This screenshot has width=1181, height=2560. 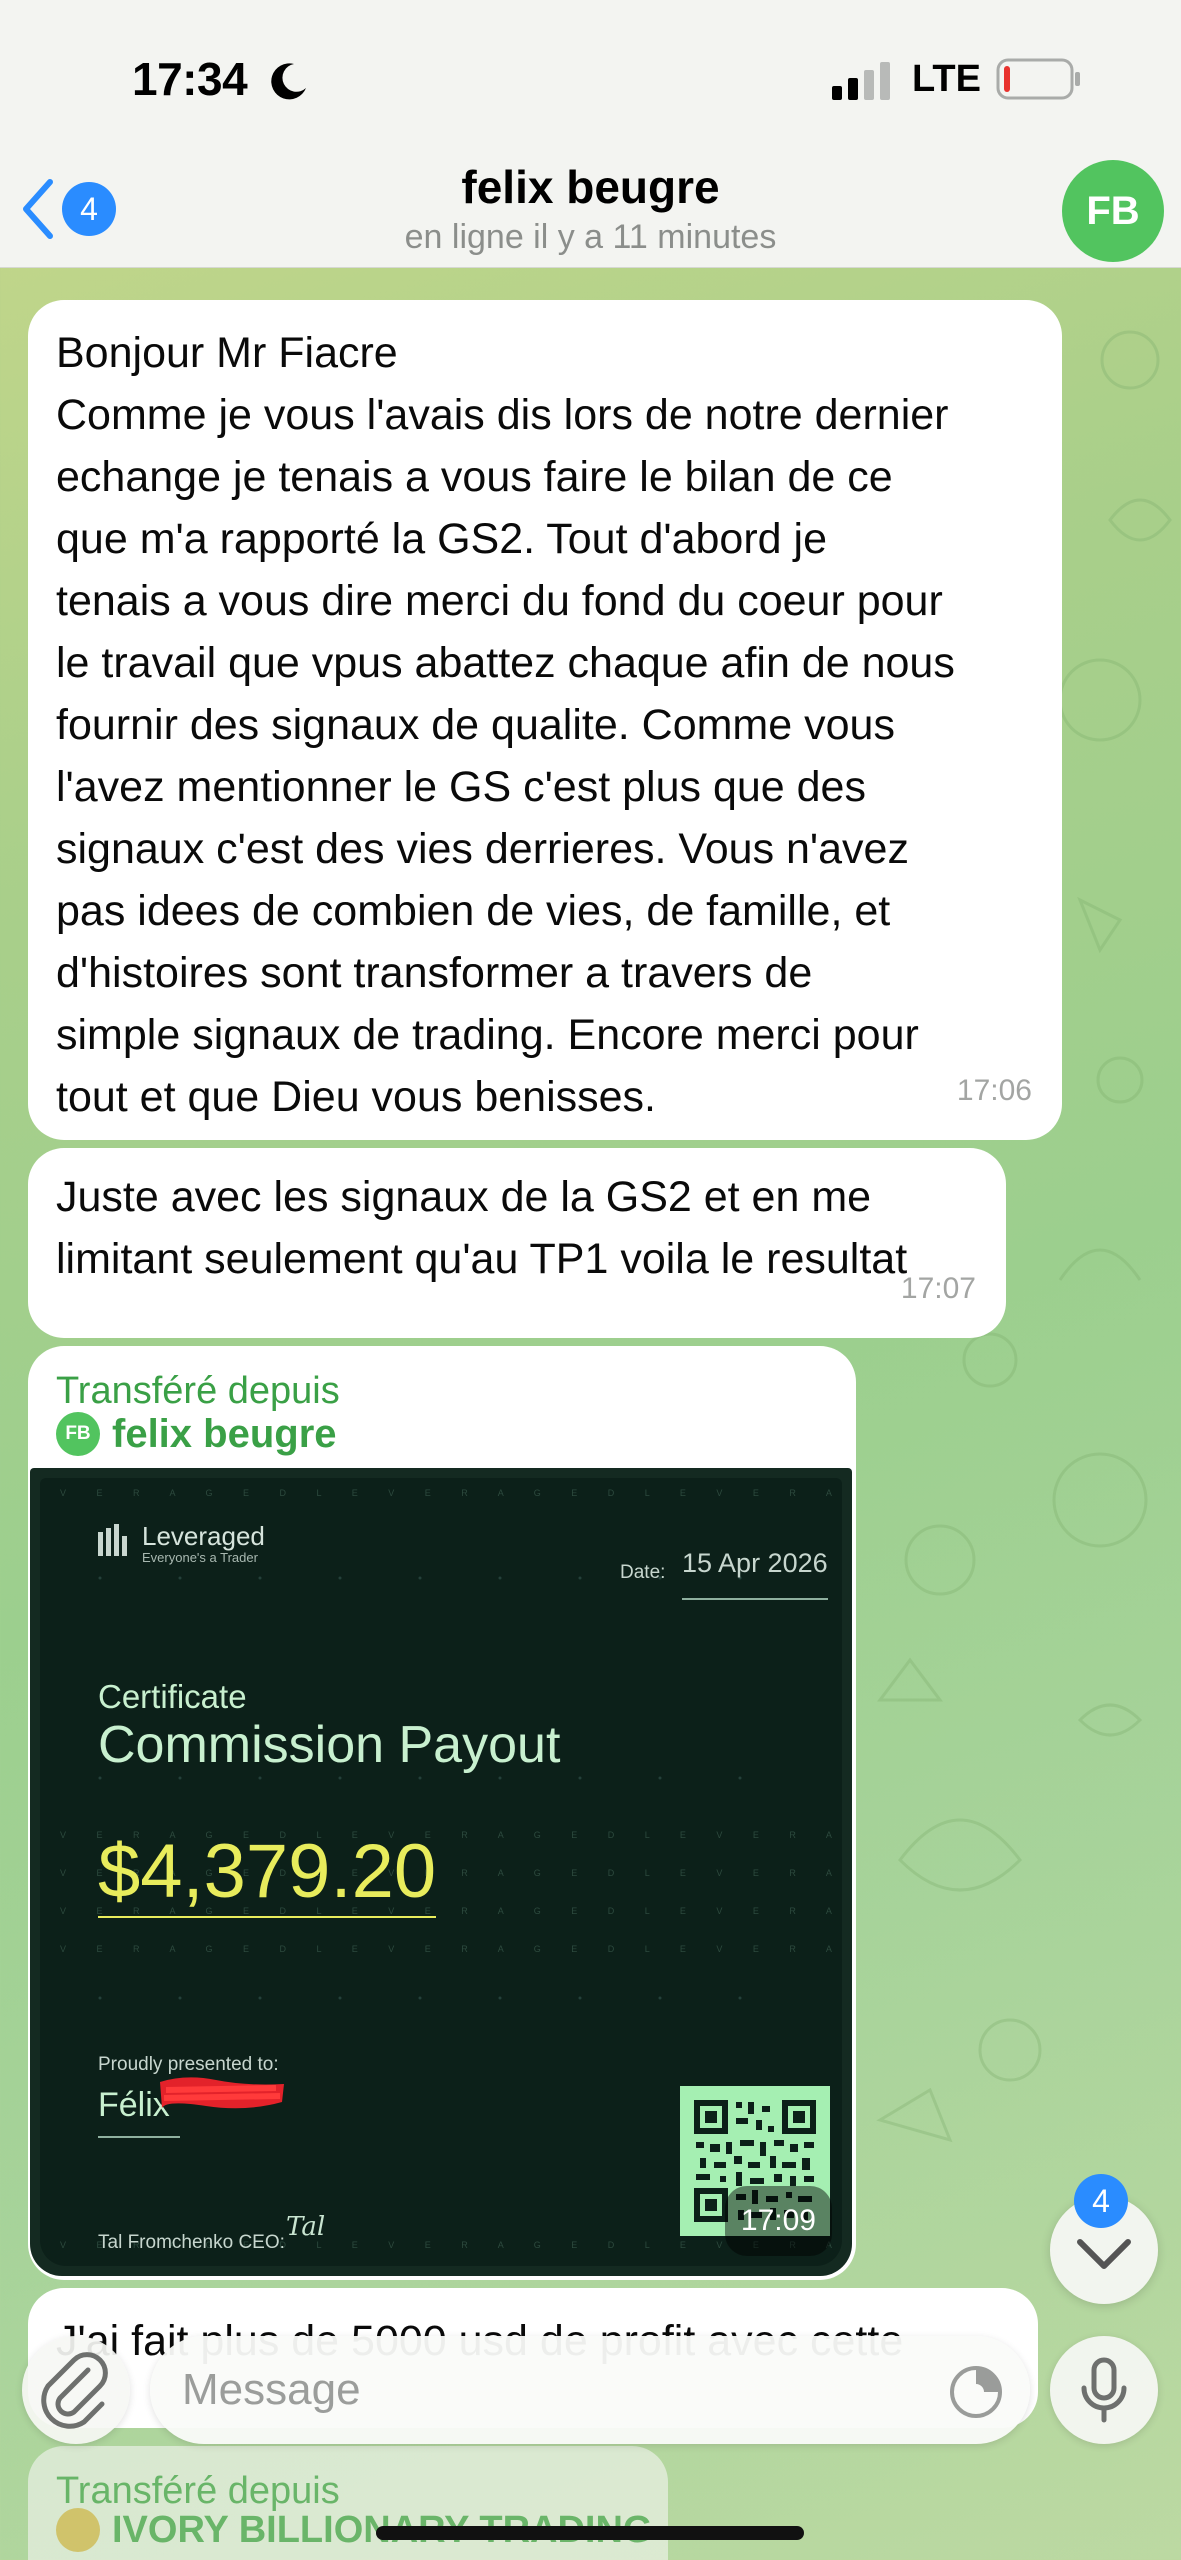 I want to click on leveraged-logo-icon, so click(x=112, y=1540).